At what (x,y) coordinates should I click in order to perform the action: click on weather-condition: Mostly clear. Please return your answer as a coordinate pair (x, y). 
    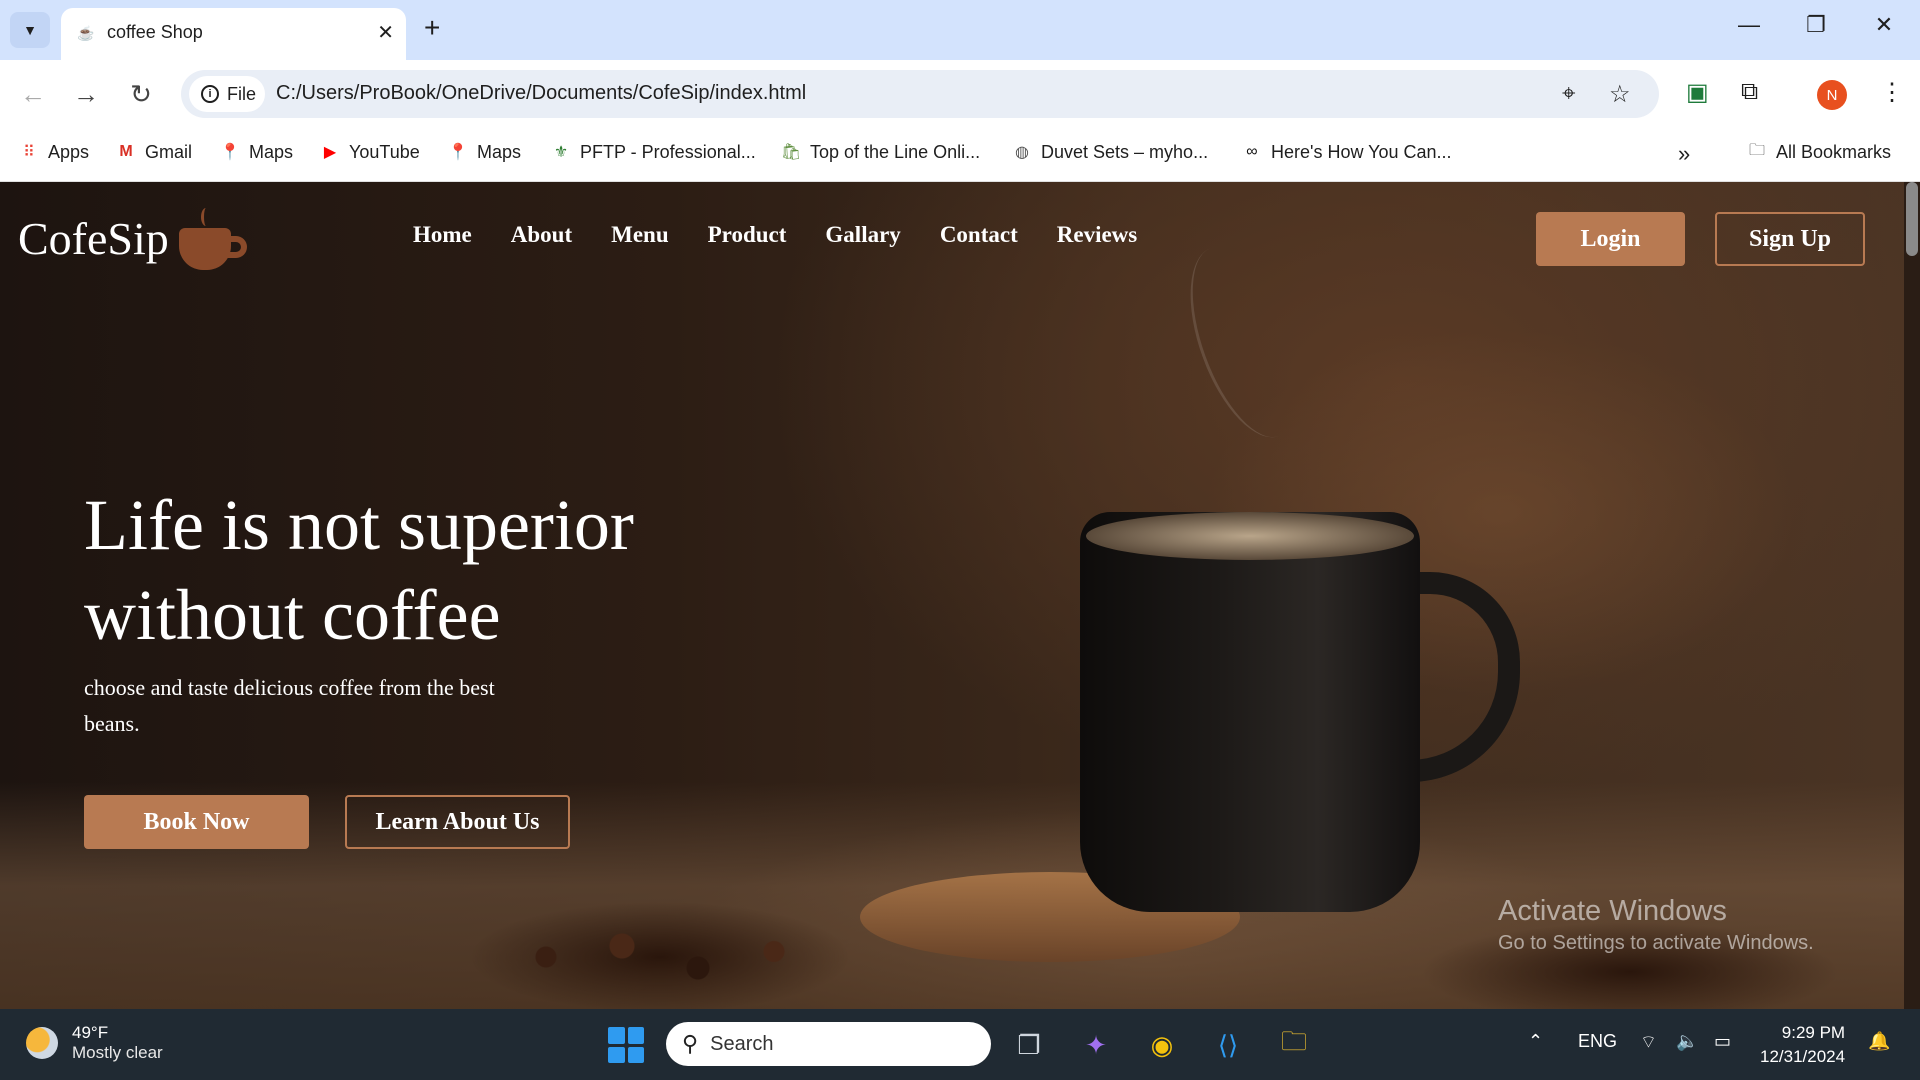
    Looking at the image, I should click on (117, 1052).